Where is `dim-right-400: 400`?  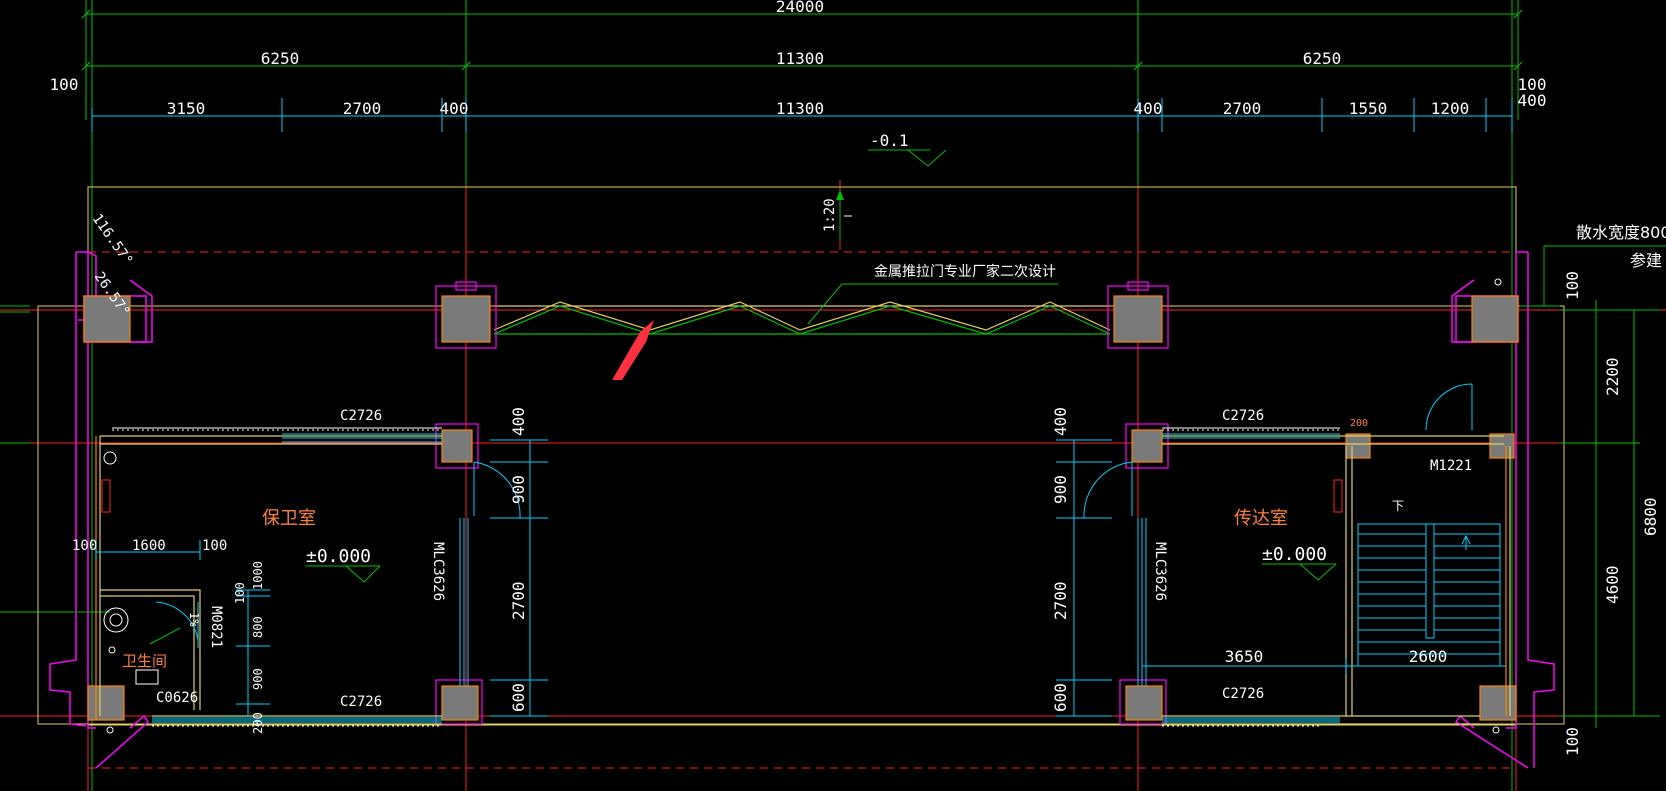
dim-right-400: 400 is located at coordinates (1532, 100).